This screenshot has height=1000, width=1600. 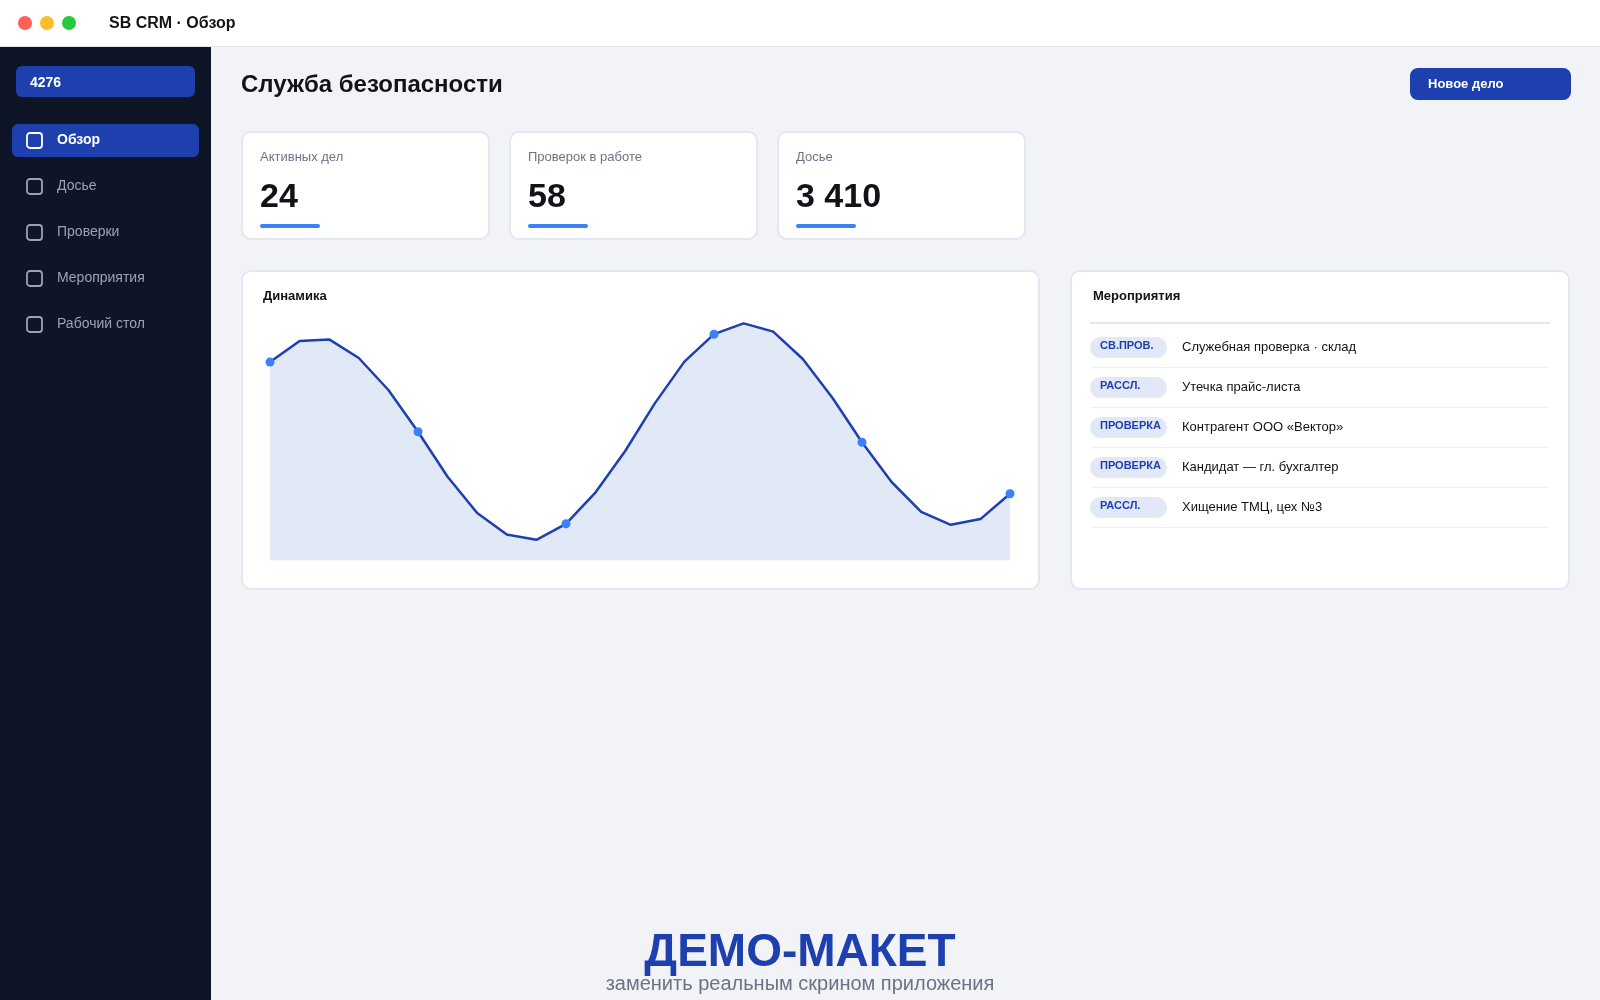 What do you see at coordinates (172, 23) in the screenshot?
I see `window-title: SB CRM · Обзор` at bounding box center [172, 23].